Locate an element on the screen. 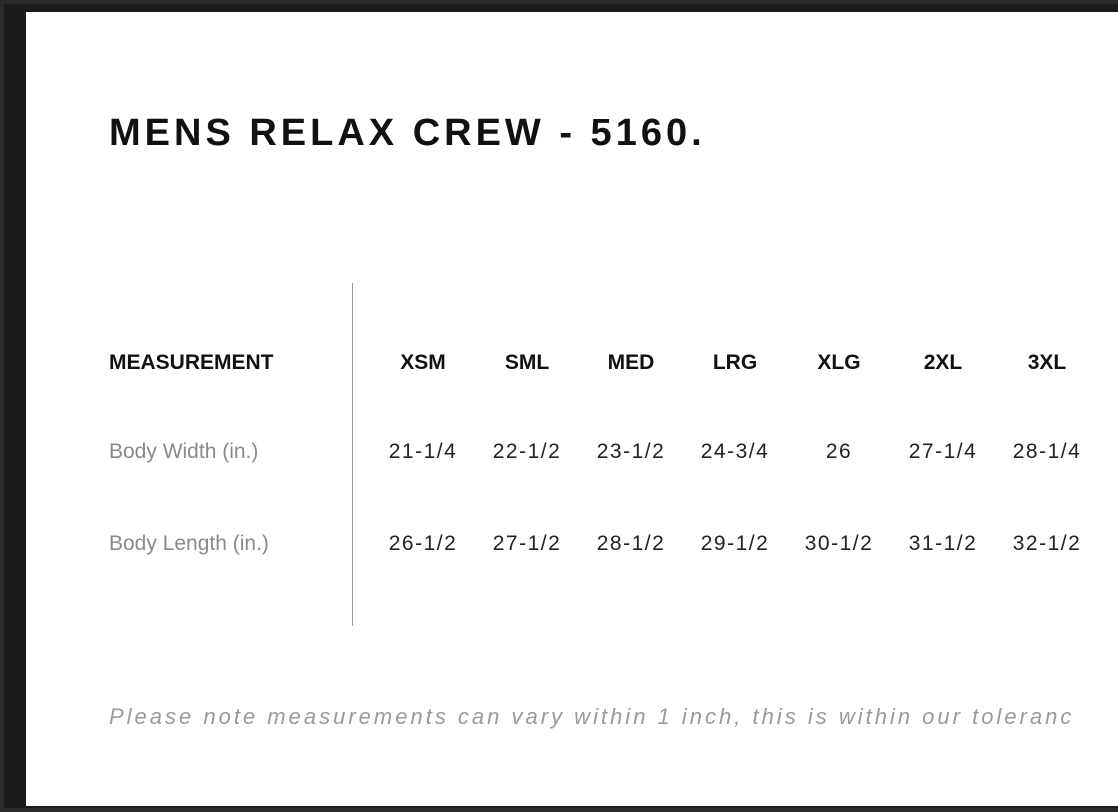  size-header-sml: SML is located at coordinates (527, 362).